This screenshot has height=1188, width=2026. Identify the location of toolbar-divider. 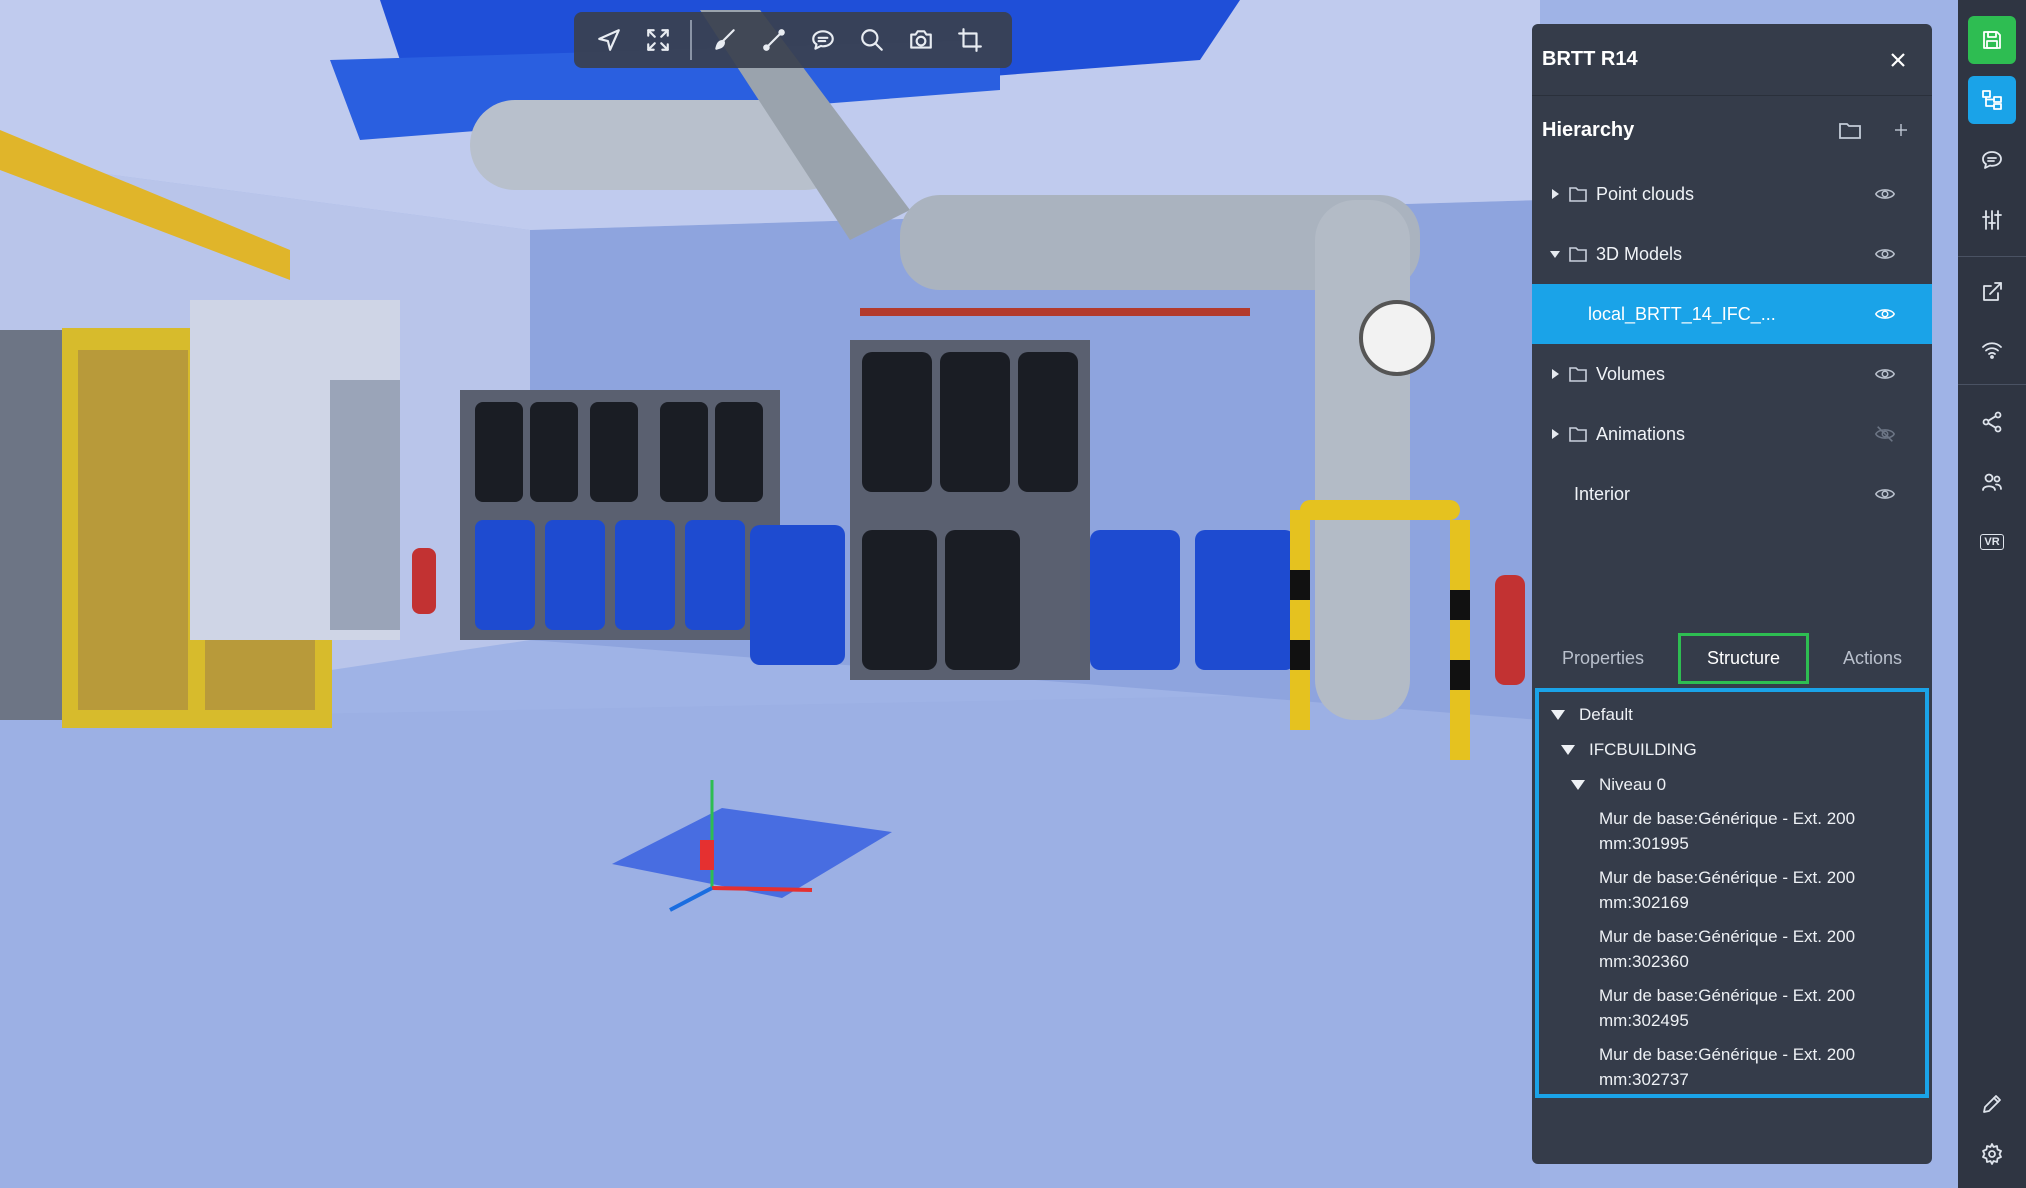
(691, 40).